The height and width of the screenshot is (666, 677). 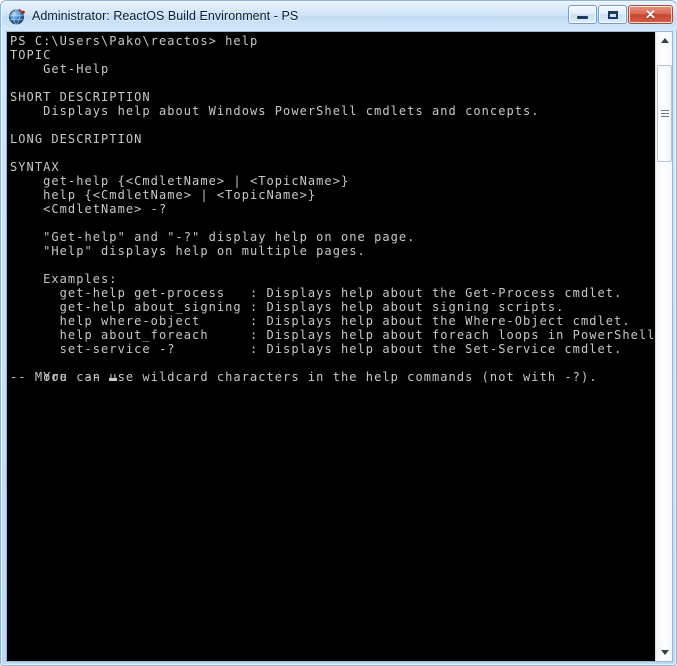 What do you see at coordinates (582, 14) in the screenshot?
I see `minimize-button` at bounding box center [582, 14].